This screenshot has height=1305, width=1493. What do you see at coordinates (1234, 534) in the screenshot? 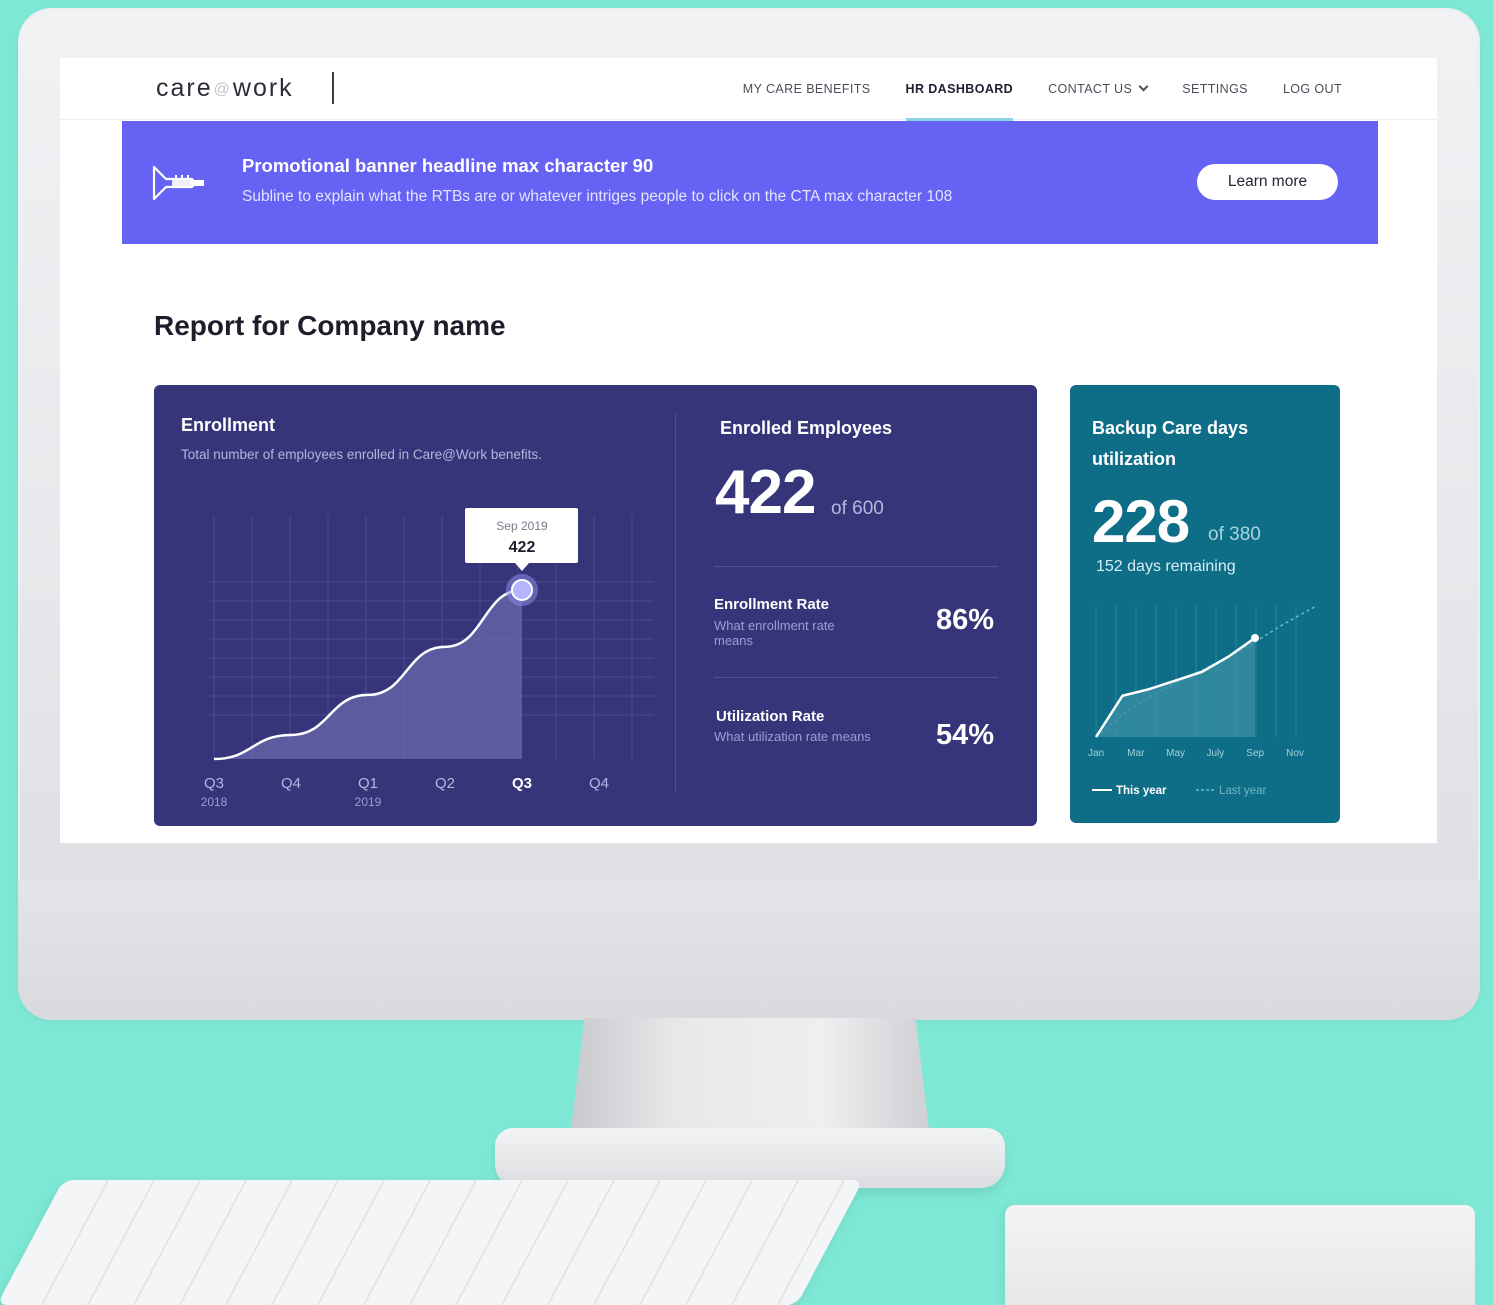
I see `backup-care-total: of 380` at bounding box center [1234, 534].